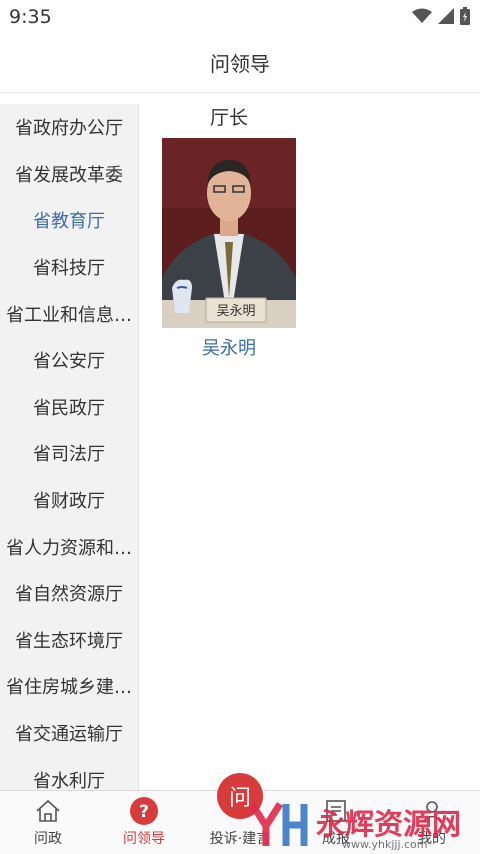 The width and height of the screenshot is (480, 854). I want to click on leader-role: 厅长, so click(228, 118).